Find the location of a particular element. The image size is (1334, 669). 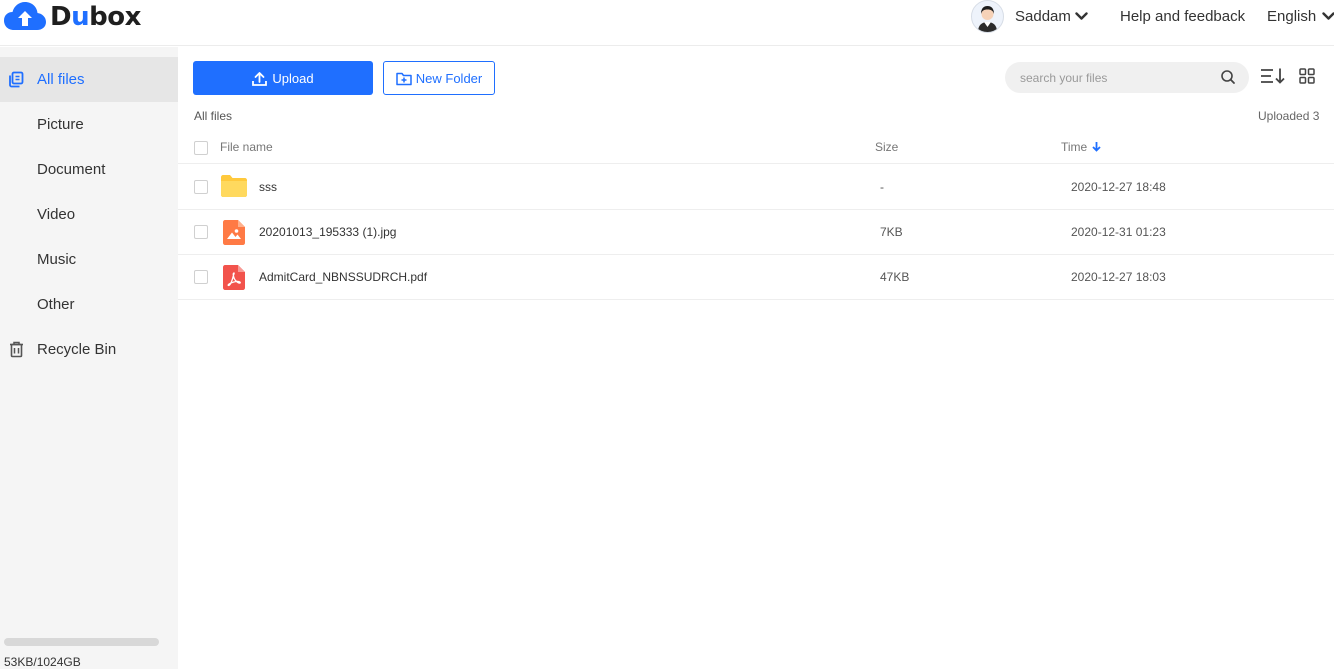

new-folder-icon is located at coordinates (404, 78).